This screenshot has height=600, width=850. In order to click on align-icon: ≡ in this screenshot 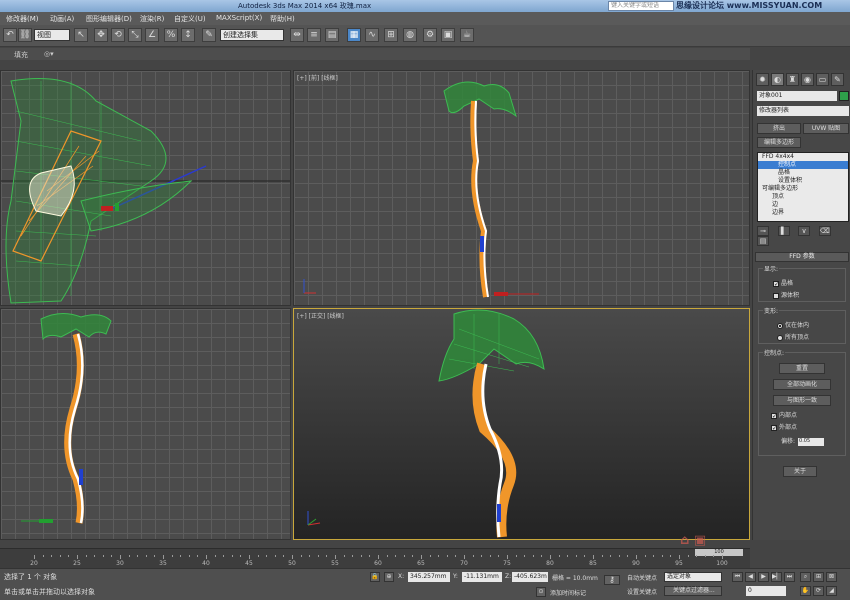, I will do `click(314, 35)`.